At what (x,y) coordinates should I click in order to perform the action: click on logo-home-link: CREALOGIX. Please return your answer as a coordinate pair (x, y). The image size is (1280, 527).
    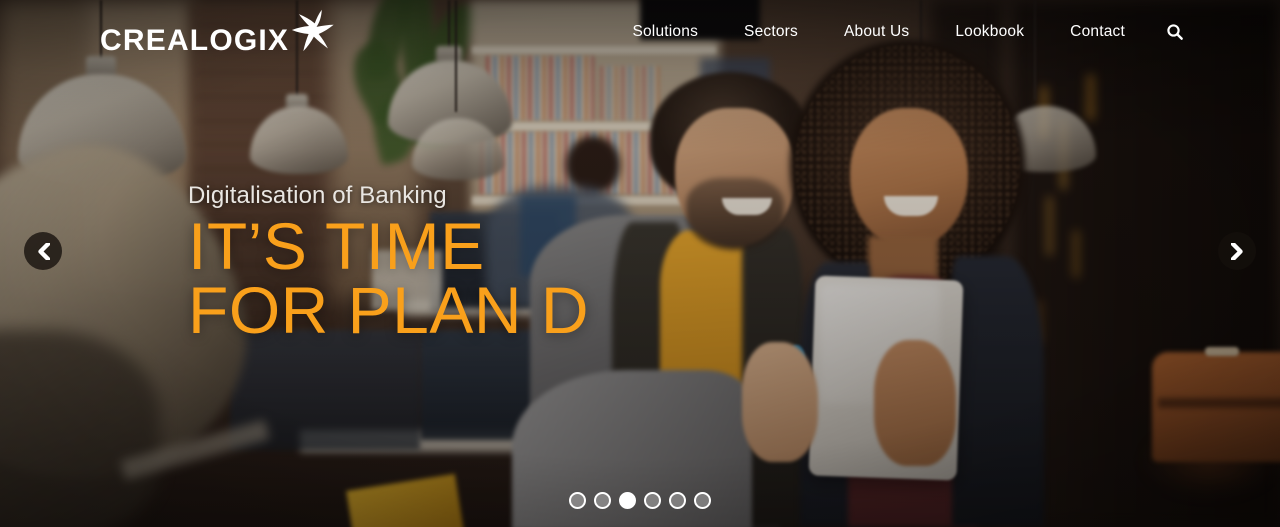
    Looking at the image, I should click on (217, 32).